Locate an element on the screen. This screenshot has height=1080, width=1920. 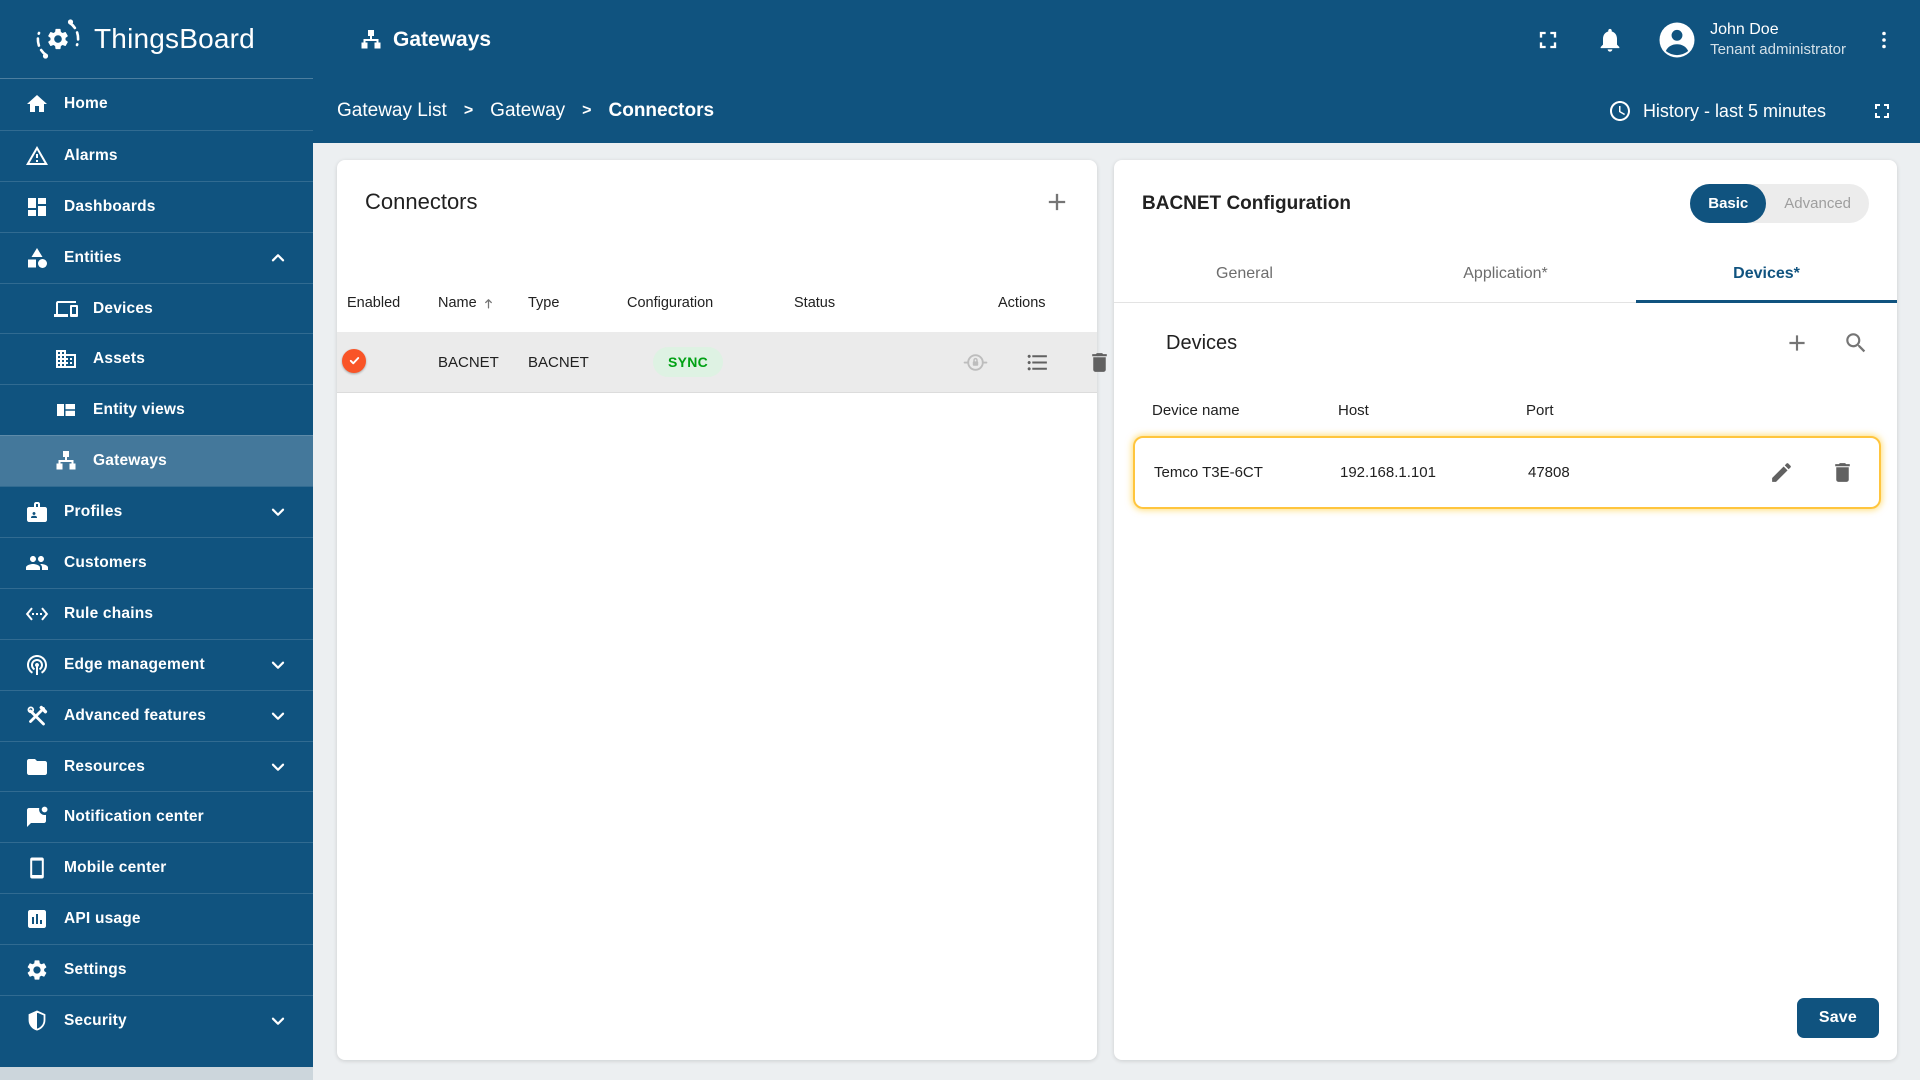
tools-icon is located at coordinates (37, 716).